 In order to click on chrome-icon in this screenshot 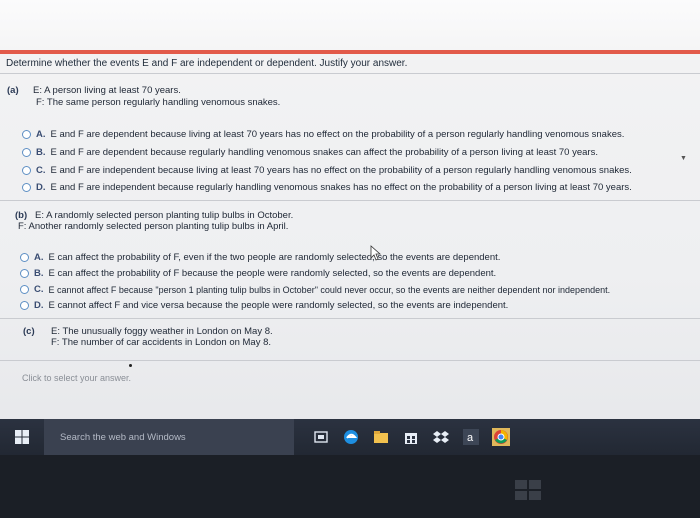, I will do `click(501, 437)`.